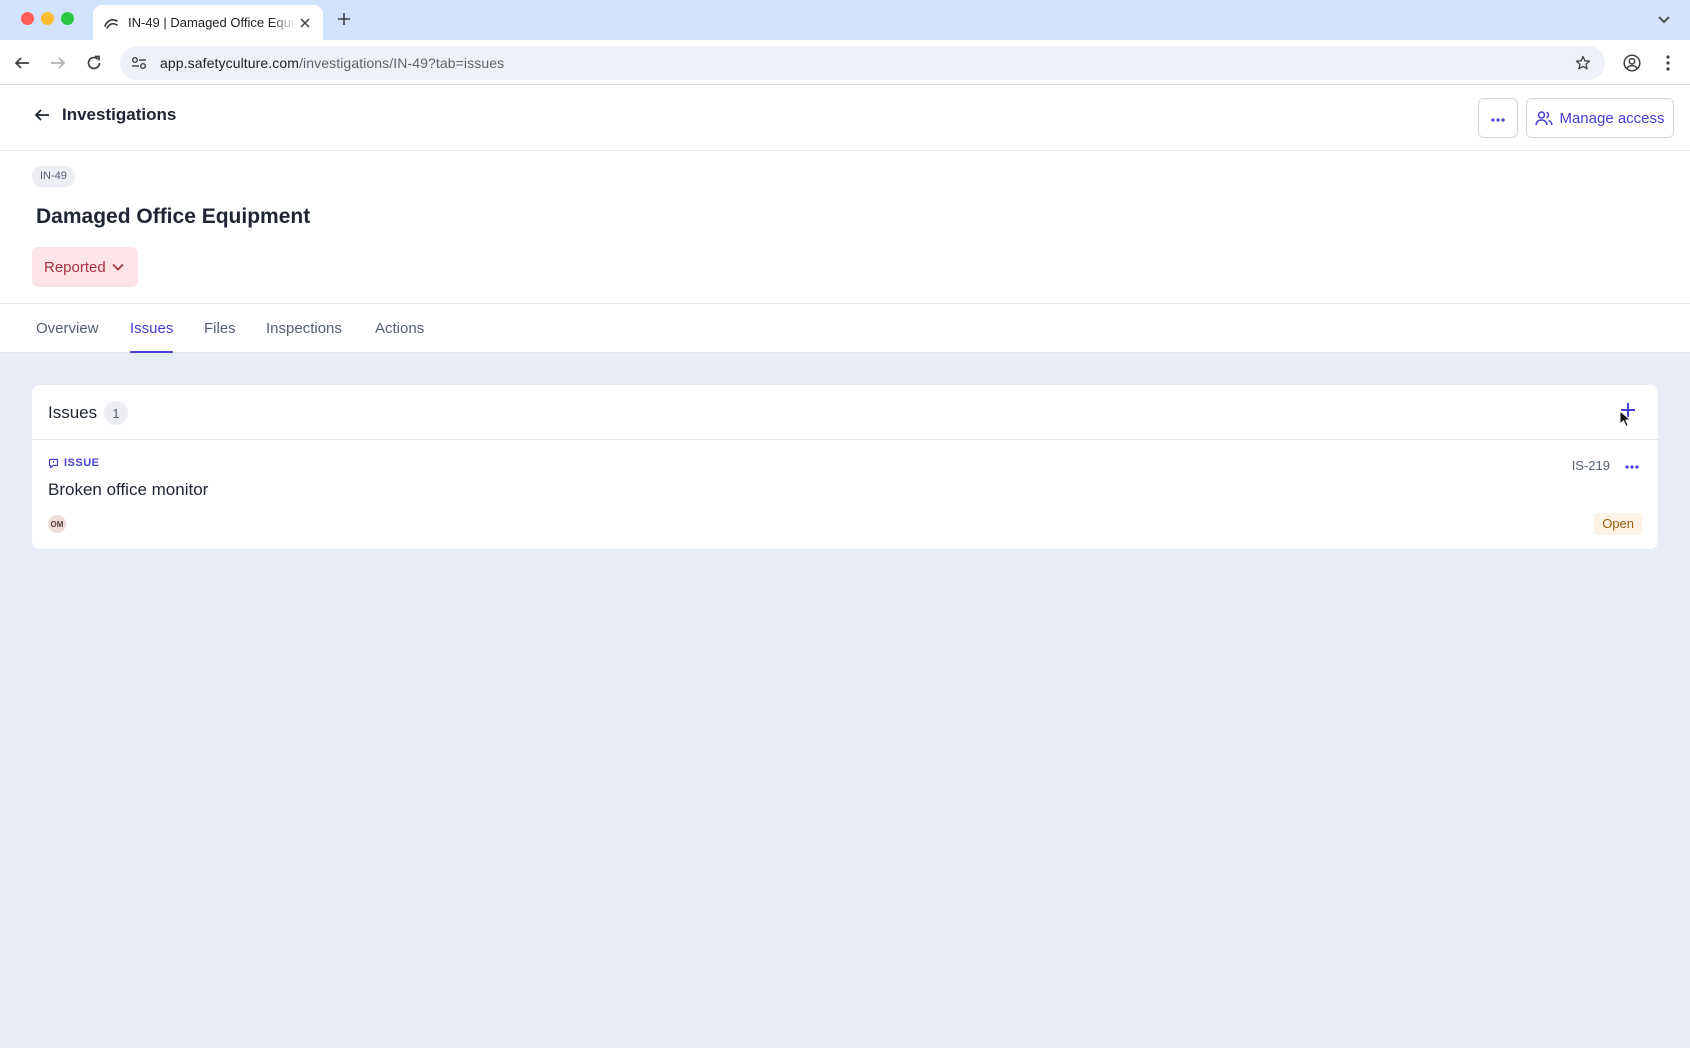 The height and width of the screenshot is (1048, 1690). Describe the element at coordinates (212, 22) in the screenshot. I see `browser-tab-title: IN-49 | Damaged Office Equipment` at that location.